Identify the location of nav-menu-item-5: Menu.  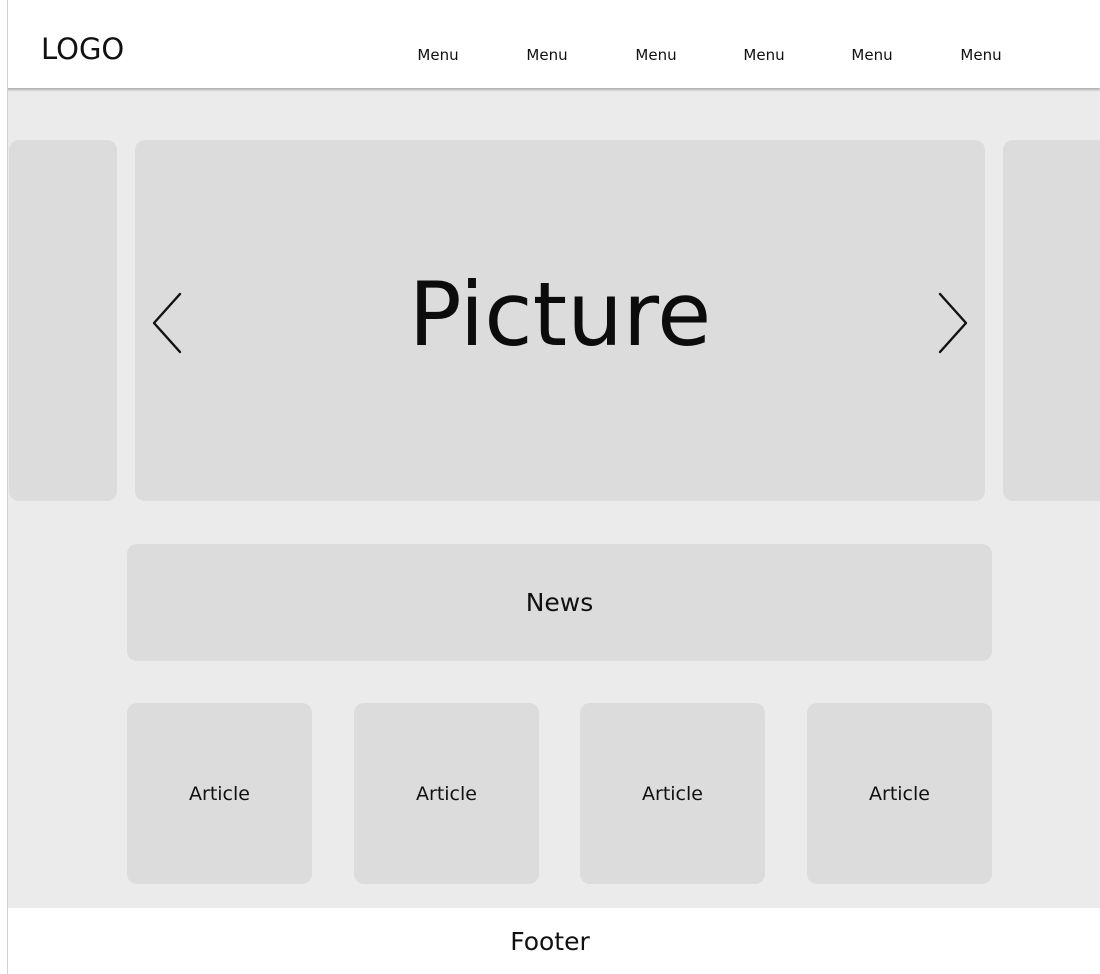
(872, 55).